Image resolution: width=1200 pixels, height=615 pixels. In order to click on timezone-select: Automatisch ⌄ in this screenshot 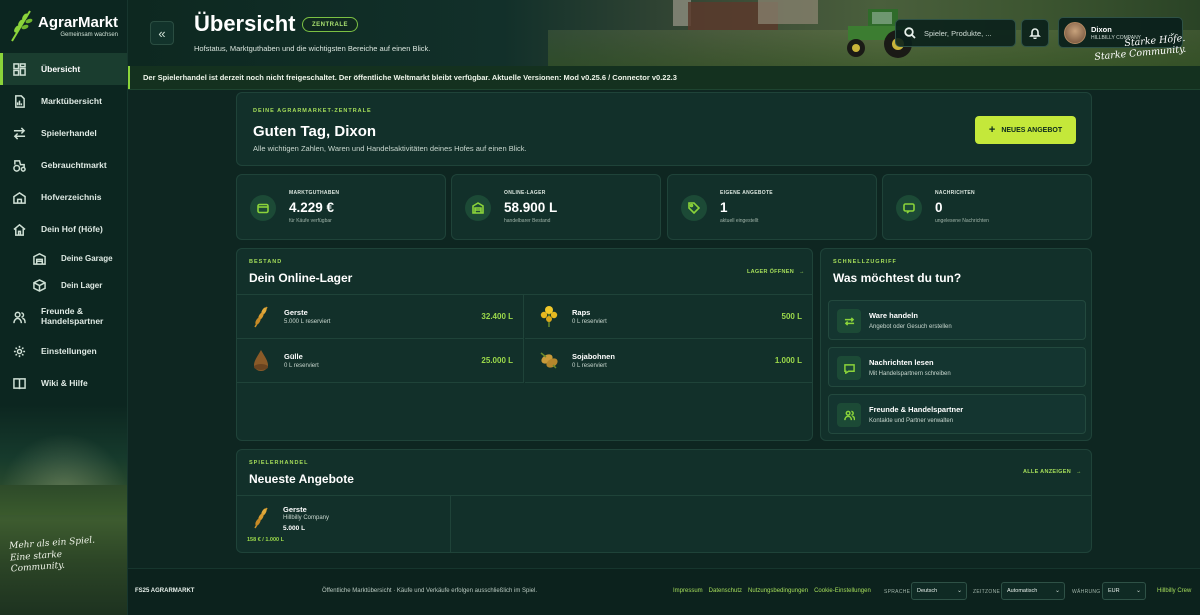, I will do `click(1033, 591)`.